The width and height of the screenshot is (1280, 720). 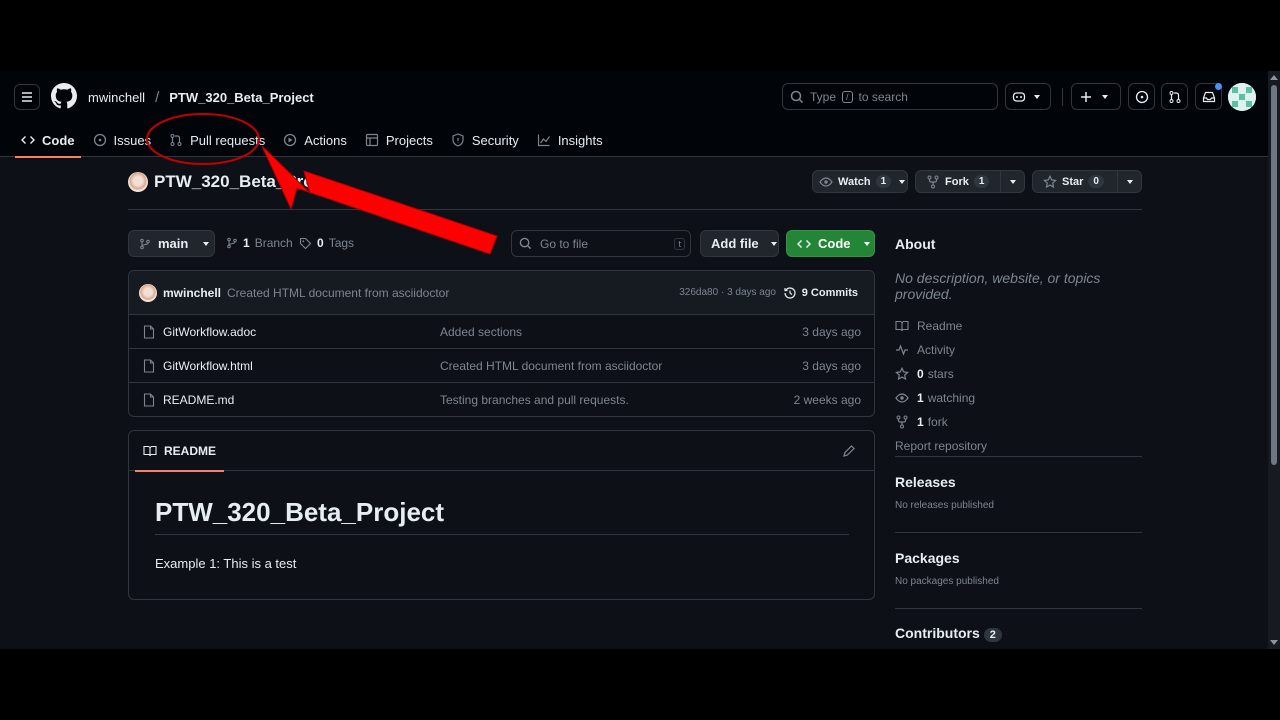 I want to click on fork-button: Fork 1, so click(x=970, y=181).